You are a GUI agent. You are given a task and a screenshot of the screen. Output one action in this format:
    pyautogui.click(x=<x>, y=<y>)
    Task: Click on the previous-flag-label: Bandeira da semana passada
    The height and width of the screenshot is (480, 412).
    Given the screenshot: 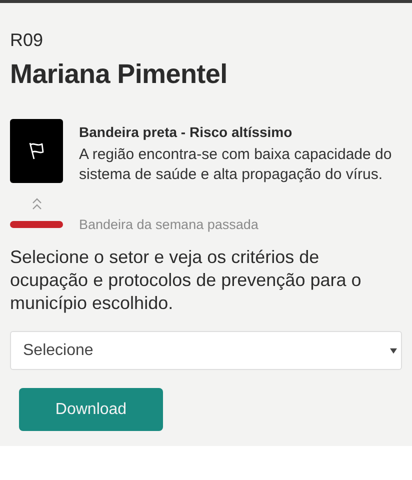 What is the action you would take?
    pyautogui.click(x=168, y=224)
    